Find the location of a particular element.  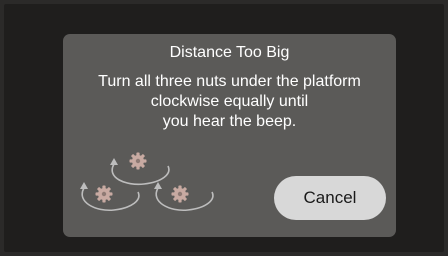

dialog-title: Distance Too Big is located at coordinates (229, 52).